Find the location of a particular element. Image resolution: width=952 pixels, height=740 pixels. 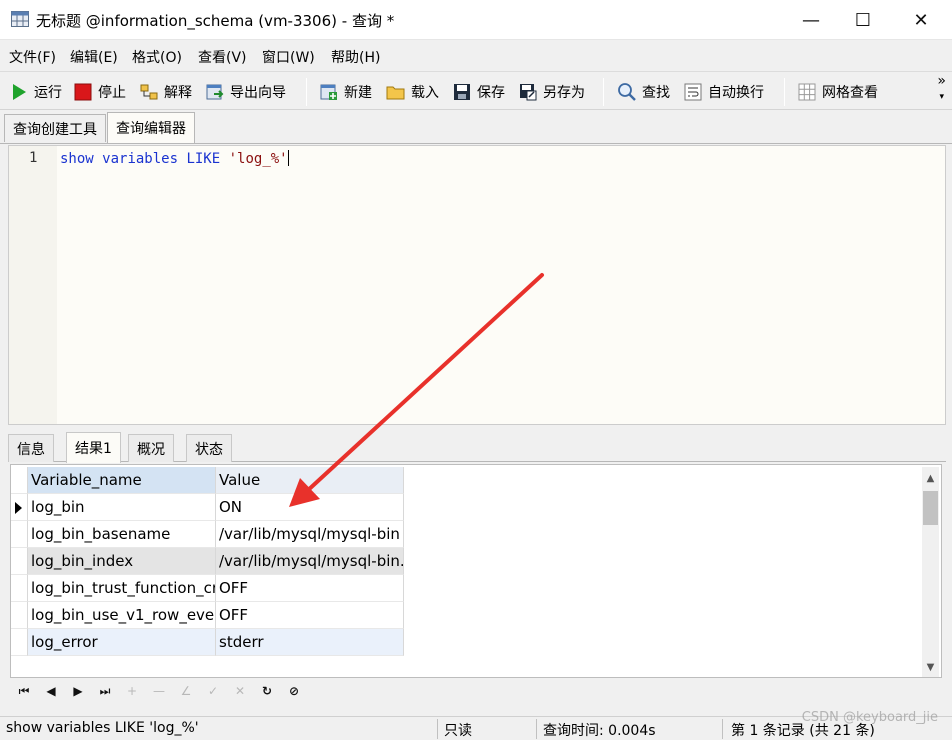

new-button: 新建 is located at coordinates (345, 92).